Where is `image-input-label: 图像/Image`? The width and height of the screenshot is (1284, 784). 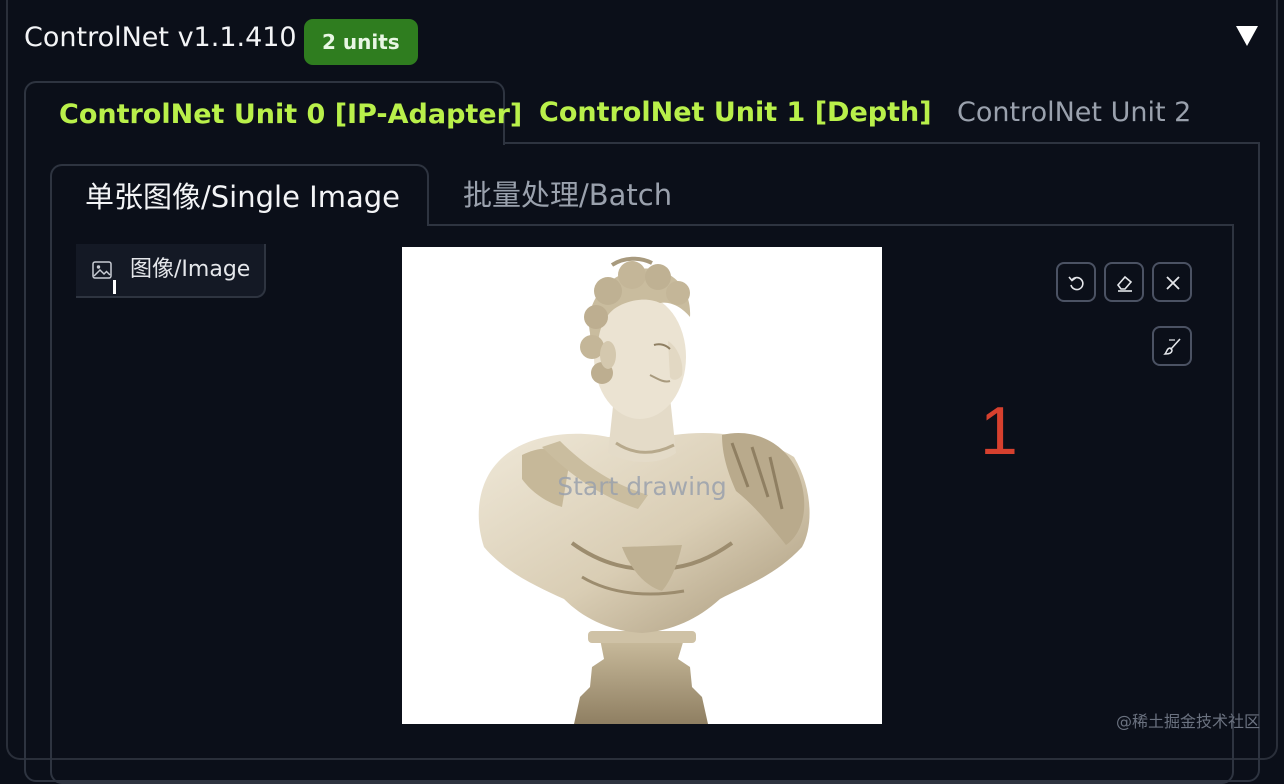
image-input-label: 图像/Image is located at coordinates (171, 271).